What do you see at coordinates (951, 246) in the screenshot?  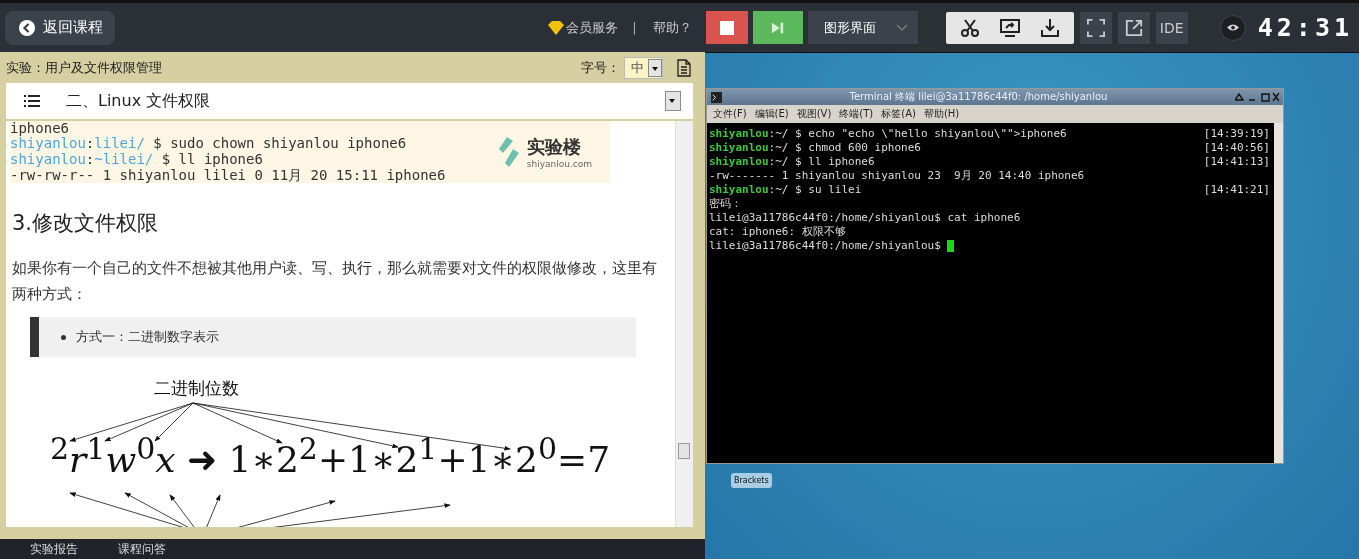 I see `cursor` at bounding box center [951, 246].